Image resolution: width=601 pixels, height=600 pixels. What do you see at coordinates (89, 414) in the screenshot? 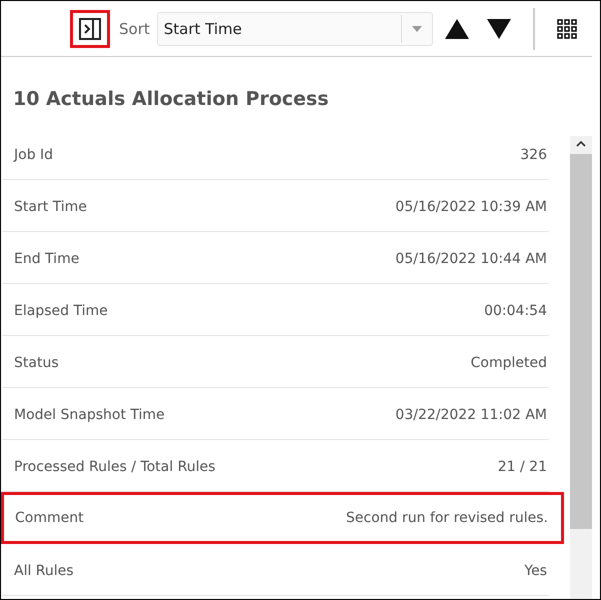
I see `field-label: Model Snapshot Time` at bounding box center [89, 414].